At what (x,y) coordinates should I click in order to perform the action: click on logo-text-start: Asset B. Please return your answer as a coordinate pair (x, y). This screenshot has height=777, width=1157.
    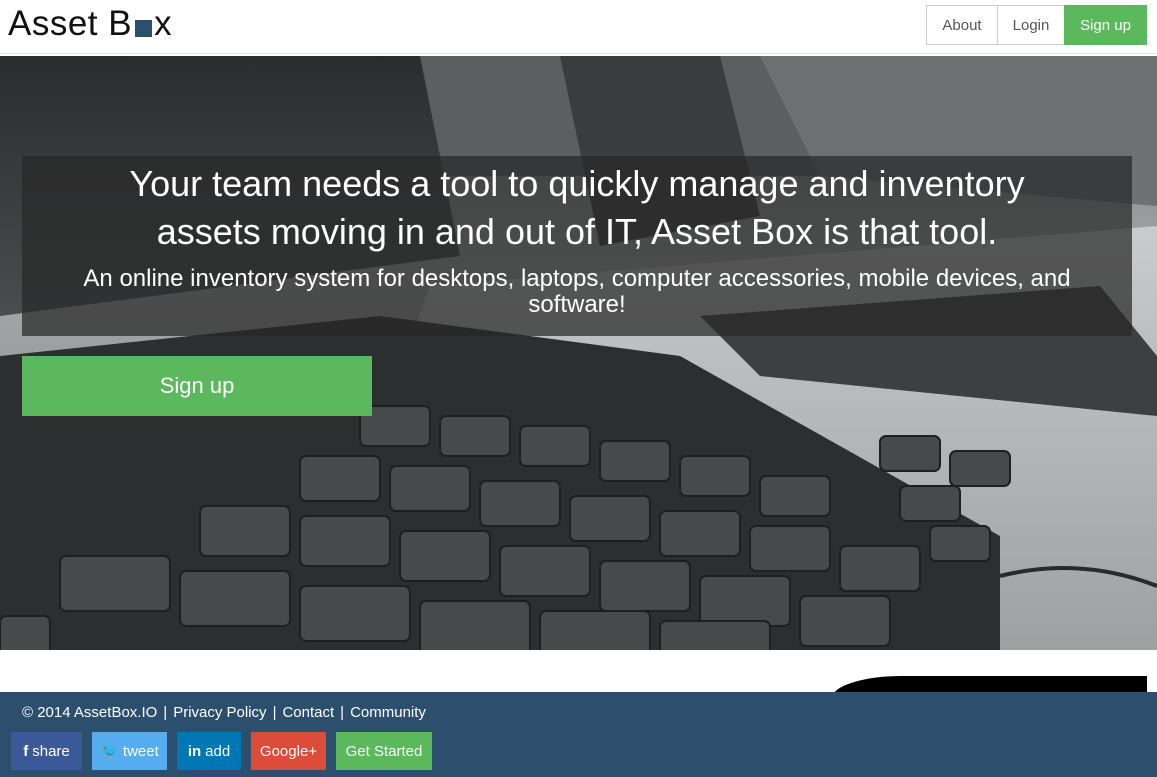
    Looking at the image, I should click on (70, 23).